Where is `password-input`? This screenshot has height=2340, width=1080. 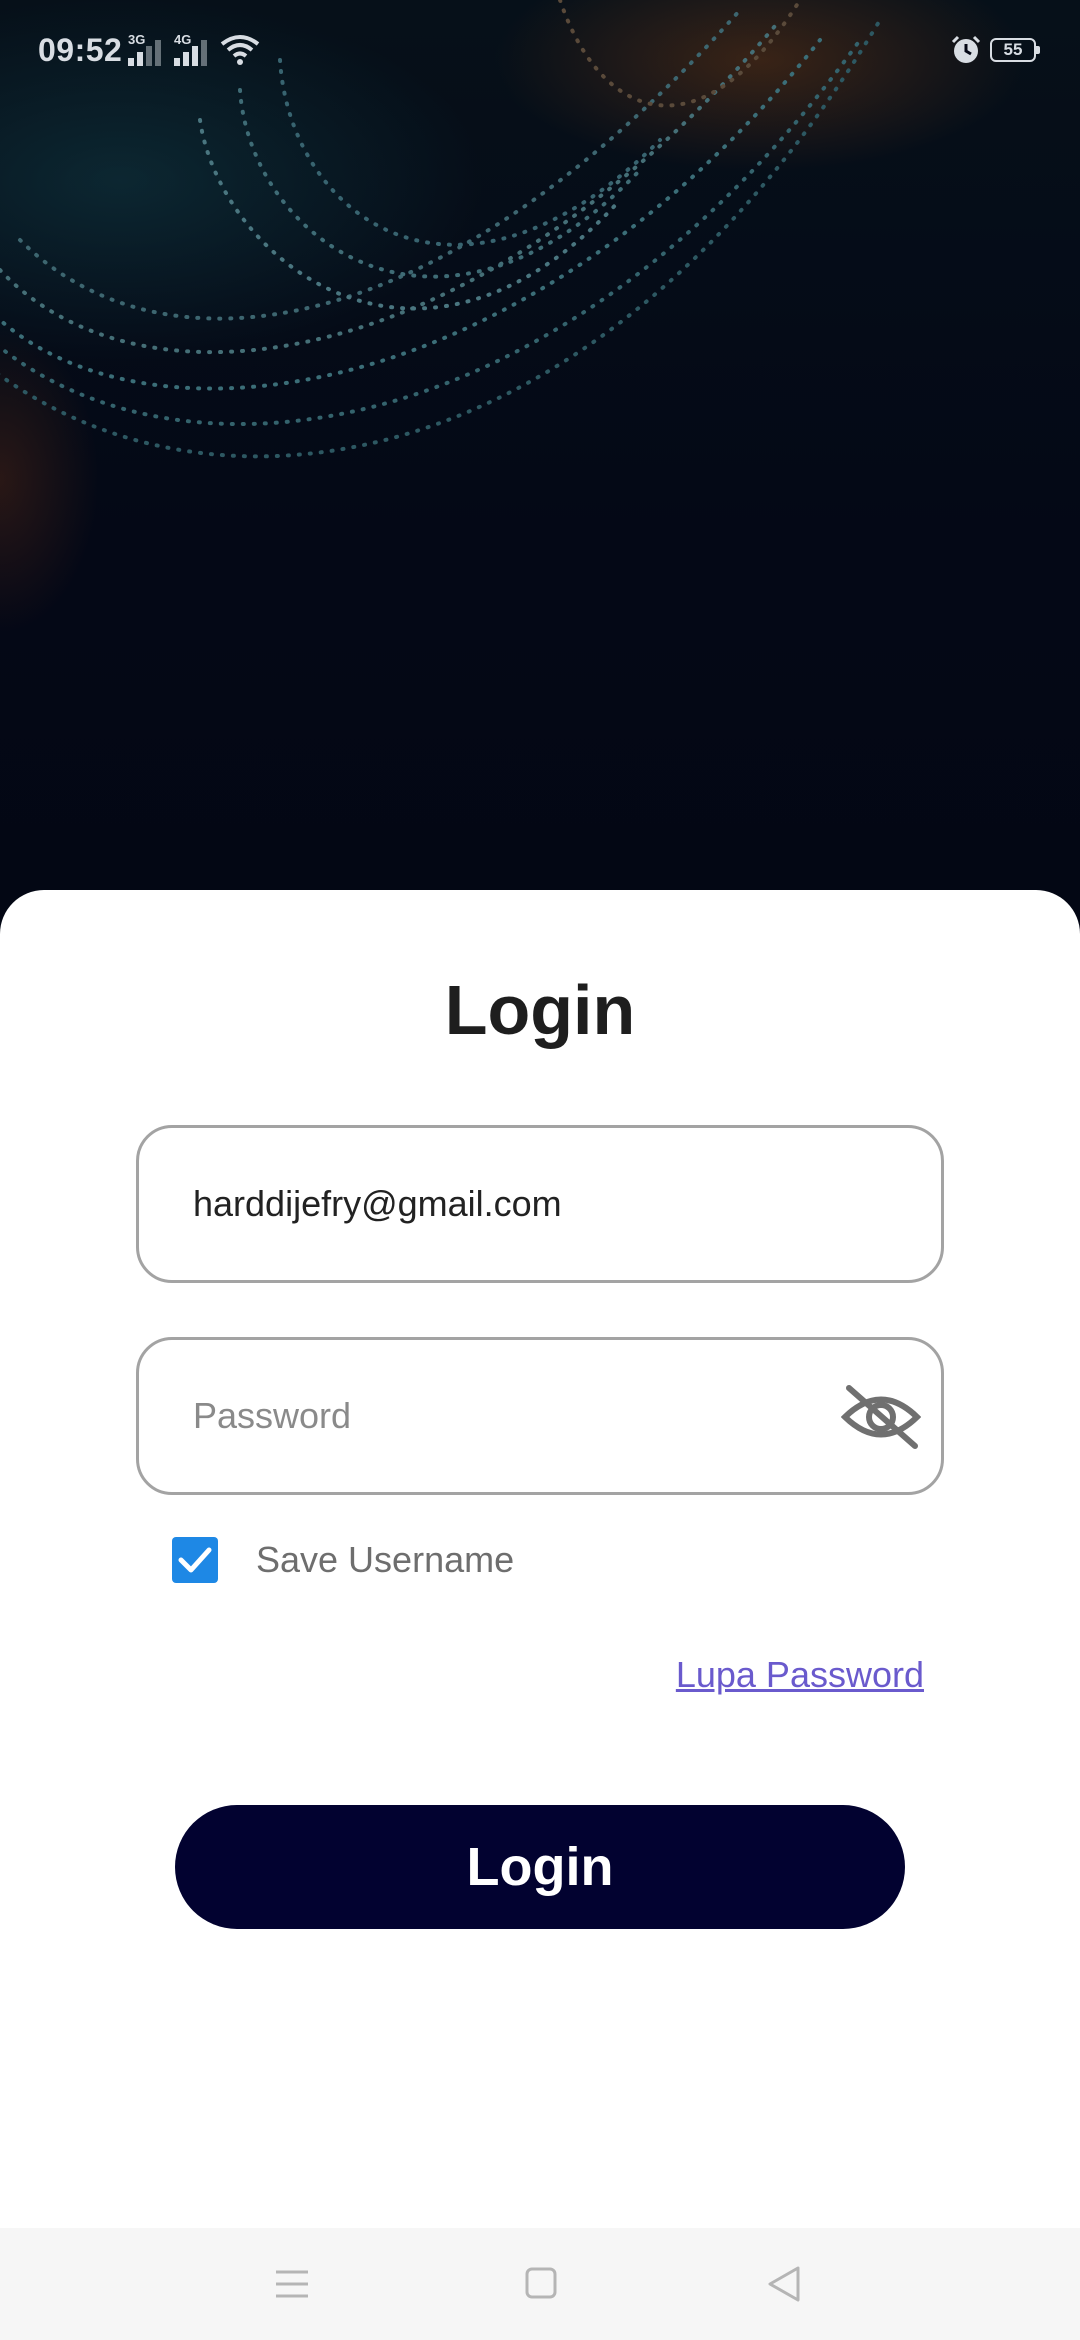
password-input is located at coordinates (513, 1416).